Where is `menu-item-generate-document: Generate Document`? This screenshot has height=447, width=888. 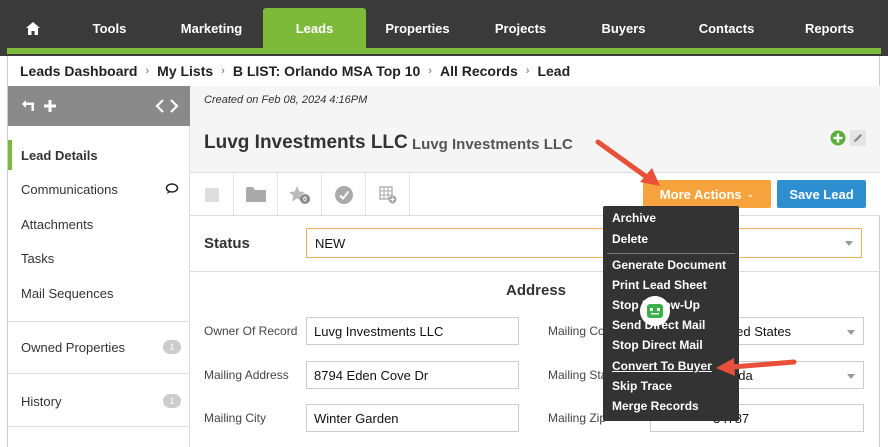
menu-item-generate-document: Generate Document is located at coordinates (669, 265).